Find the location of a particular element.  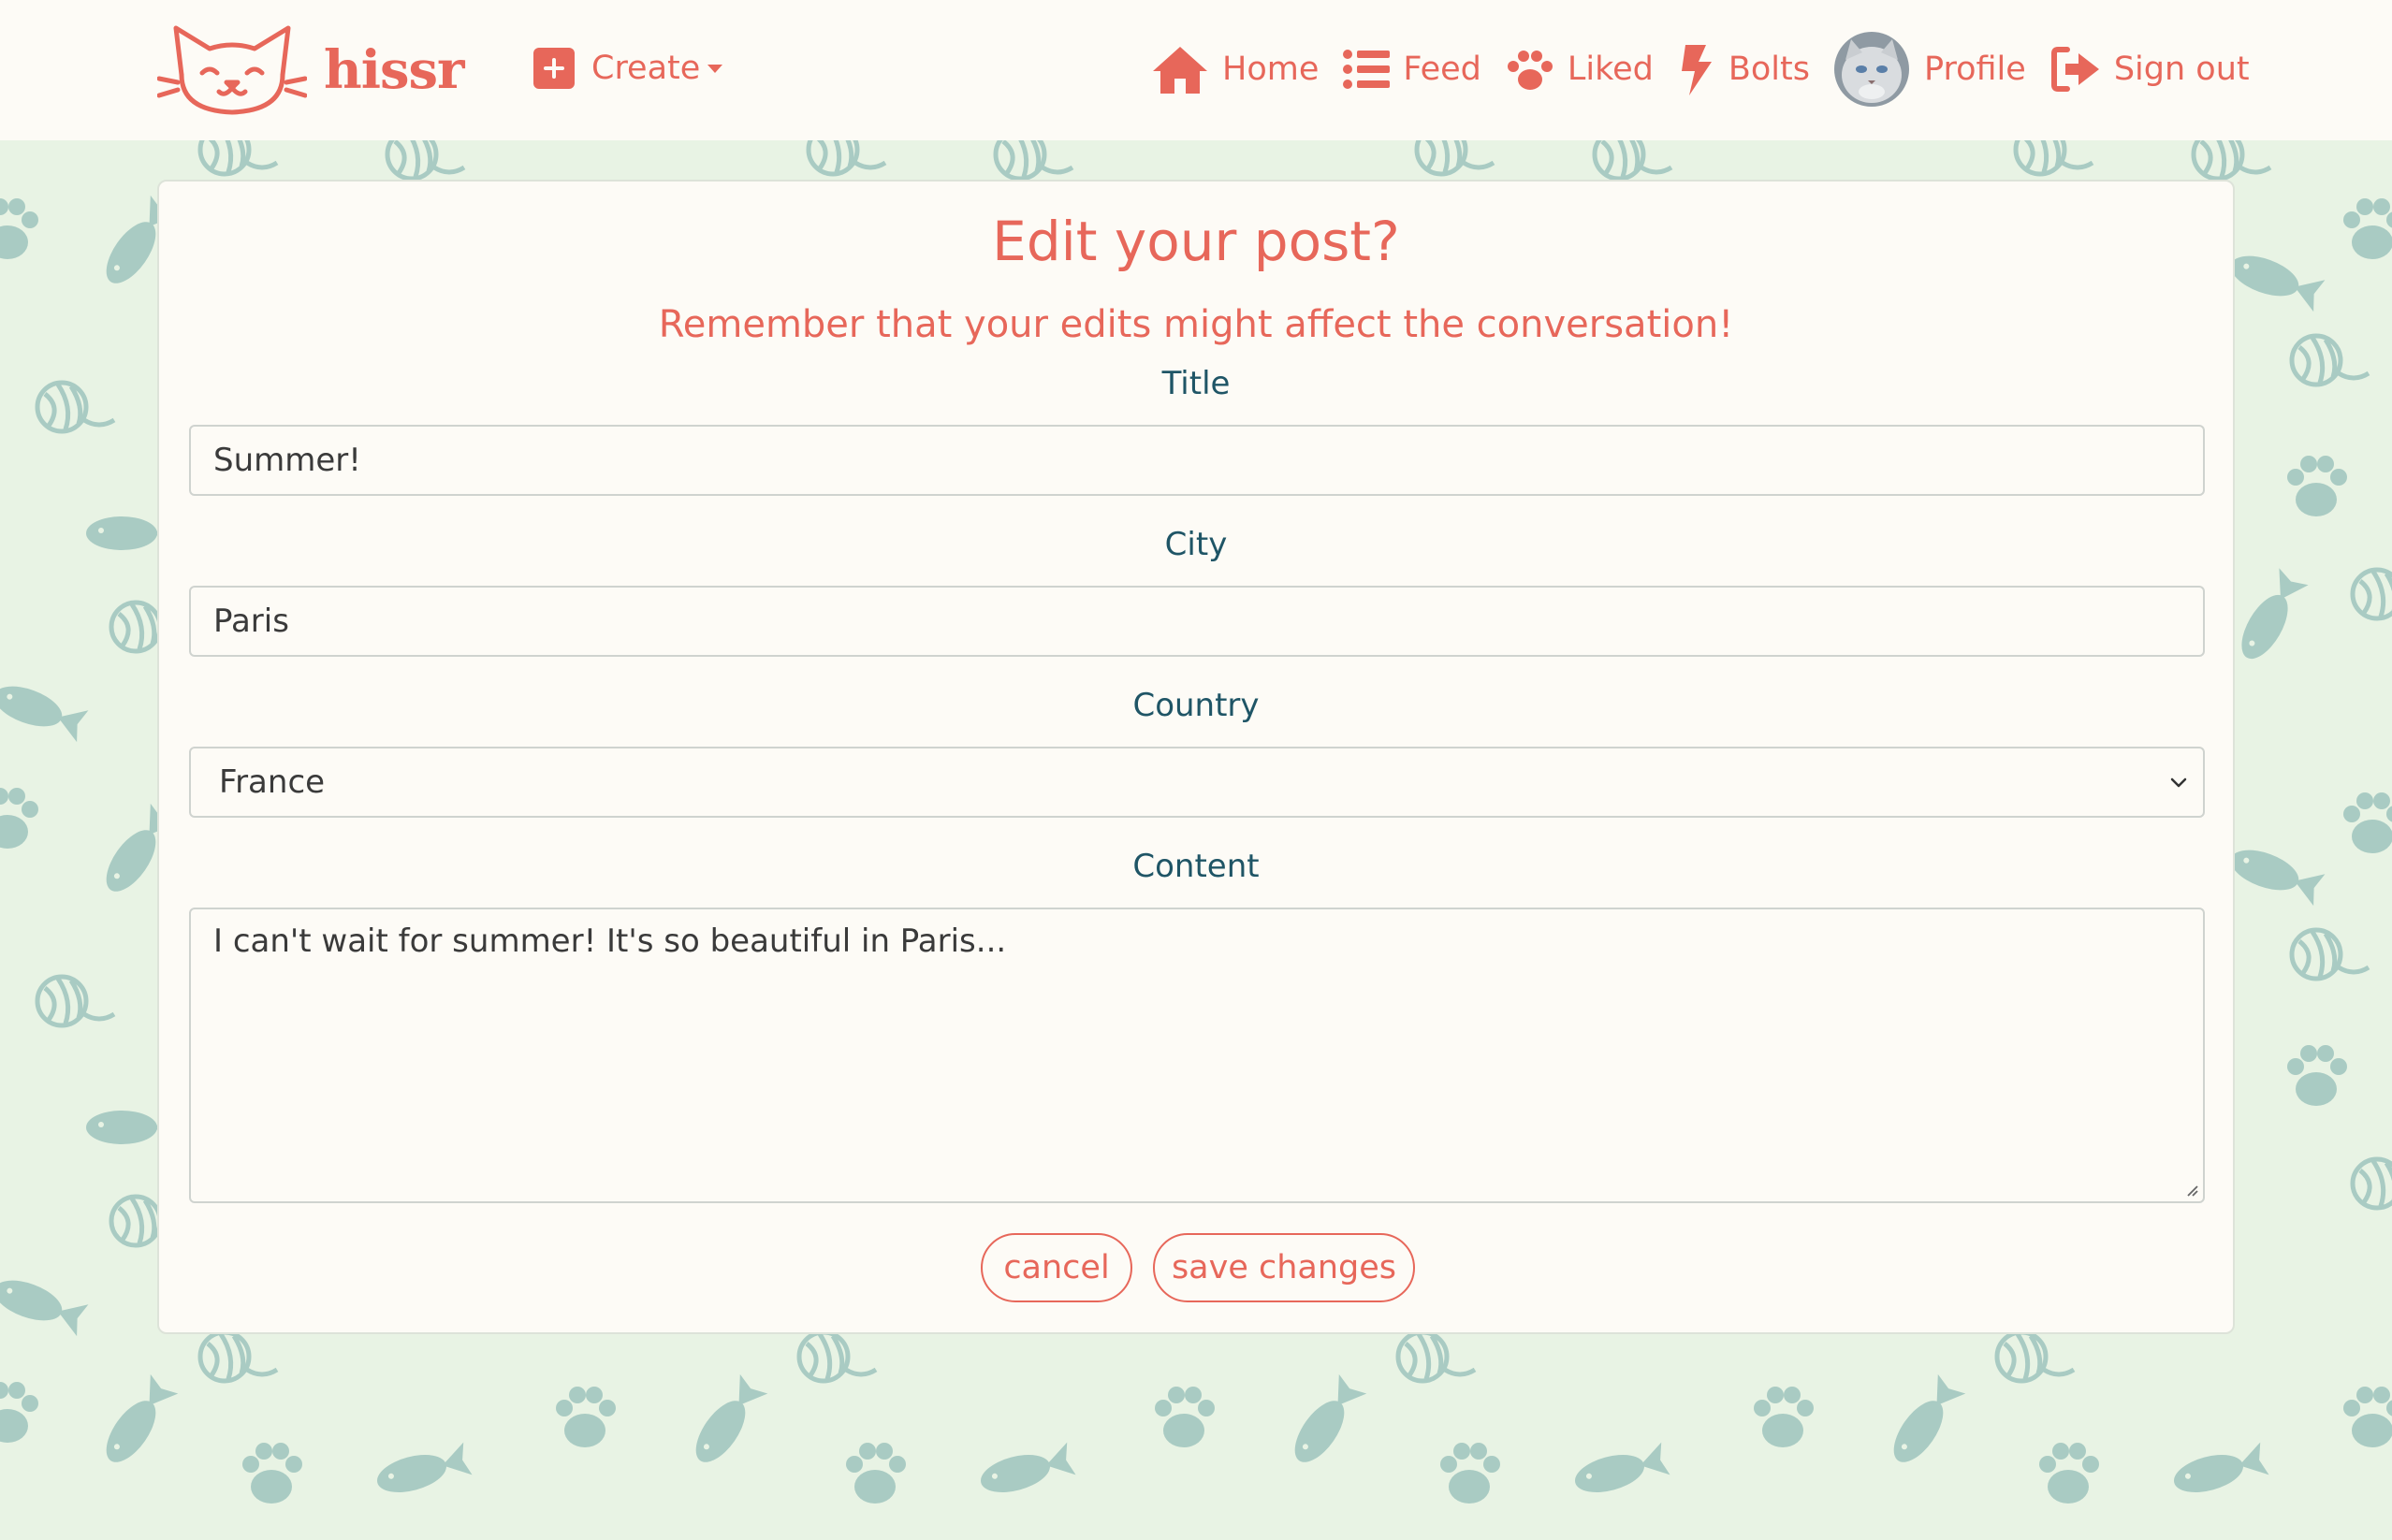

content-label: Content is located at coordinates (1196, 867).